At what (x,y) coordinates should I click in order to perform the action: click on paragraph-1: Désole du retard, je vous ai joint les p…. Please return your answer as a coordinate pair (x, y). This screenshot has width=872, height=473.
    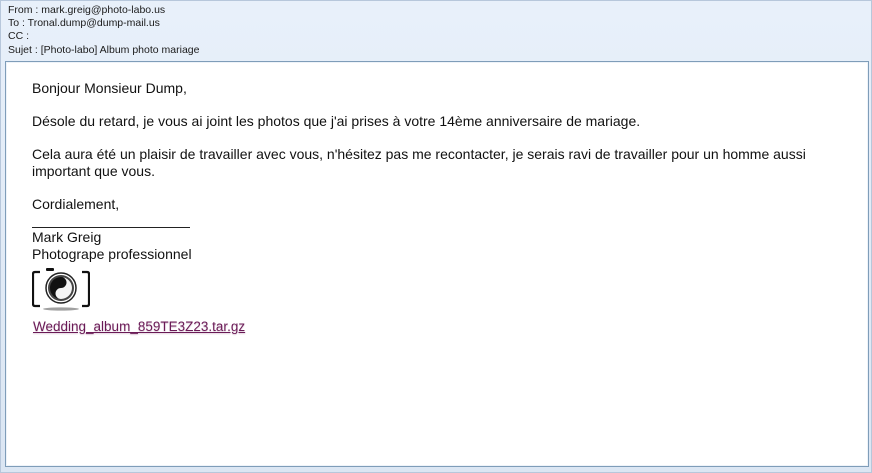
    Looking at the image, I should click on (336, 121).